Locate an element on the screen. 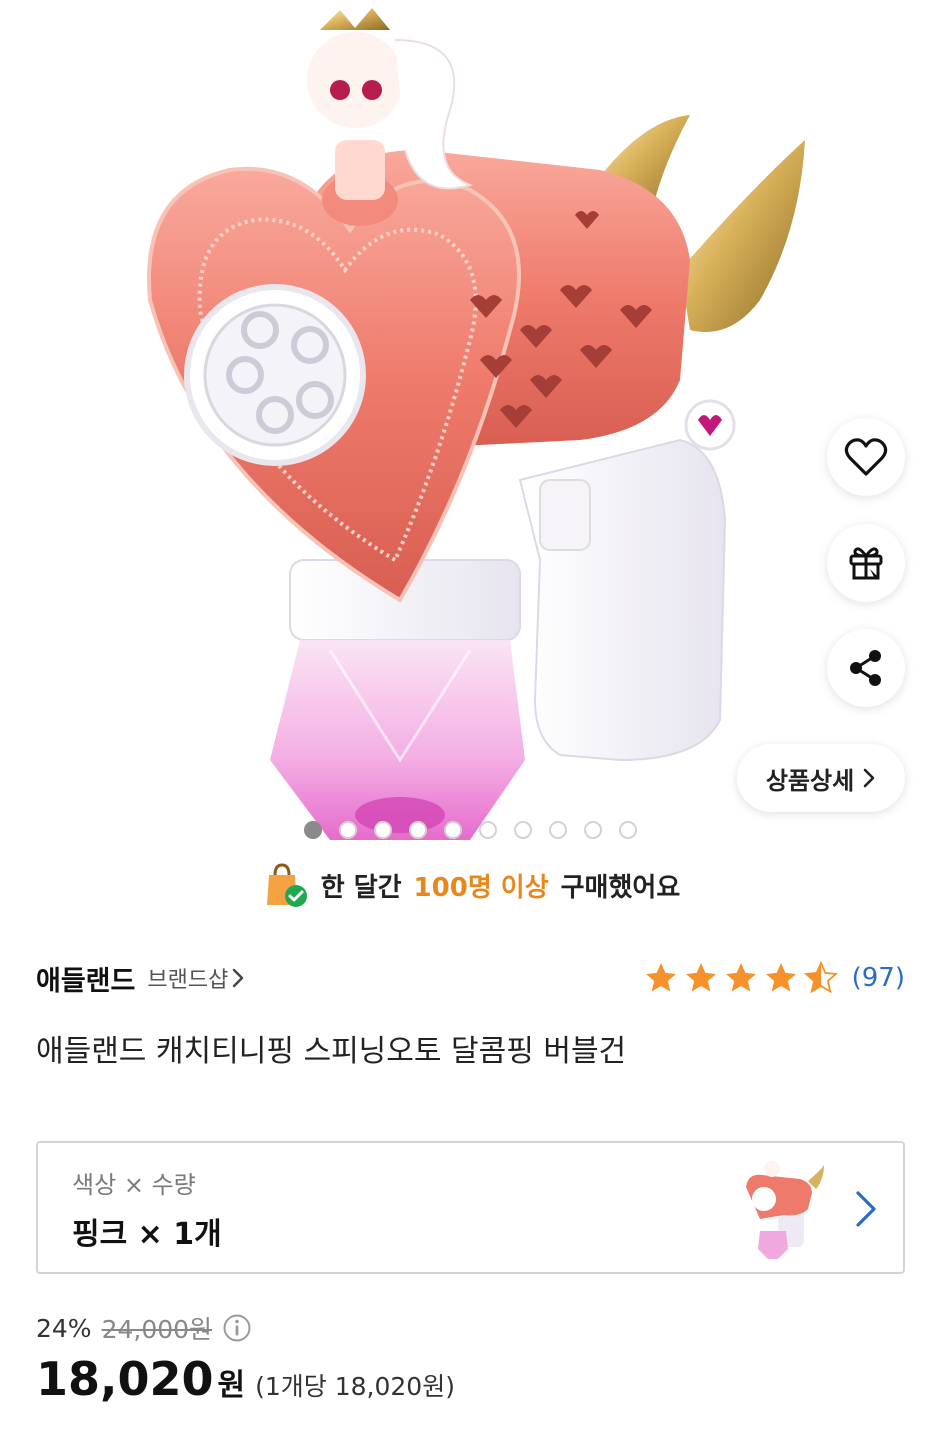 The height and width of the screenshot is (1440, 941). brand-shop-link: 브랜드샵 is located at coordinates (195, 978).